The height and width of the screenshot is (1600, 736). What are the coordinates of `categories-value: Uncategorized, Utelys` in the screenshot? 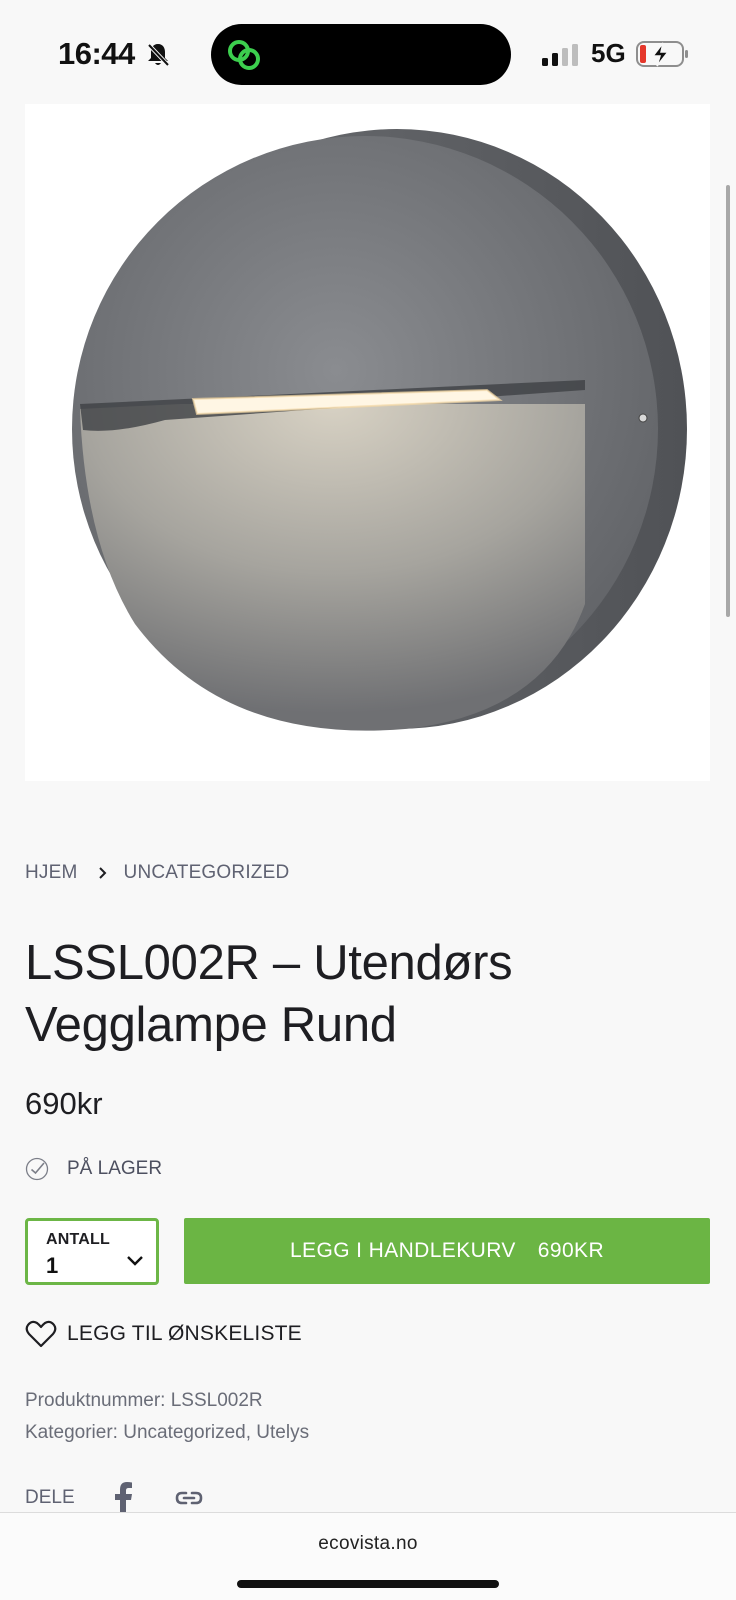 It's located at (216, 1432).